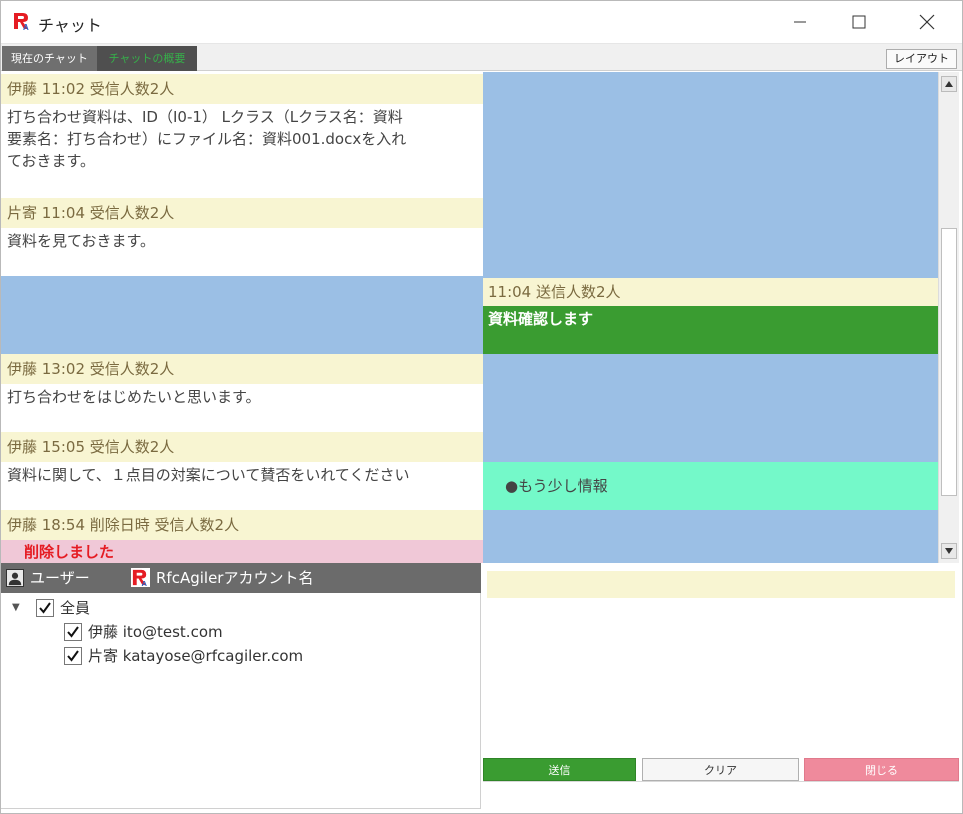 This screenshot has height=814, width=963. Describe the element at coordinates (949, 362) in the screenshot. I see `scrollbar-thumb` at that location.